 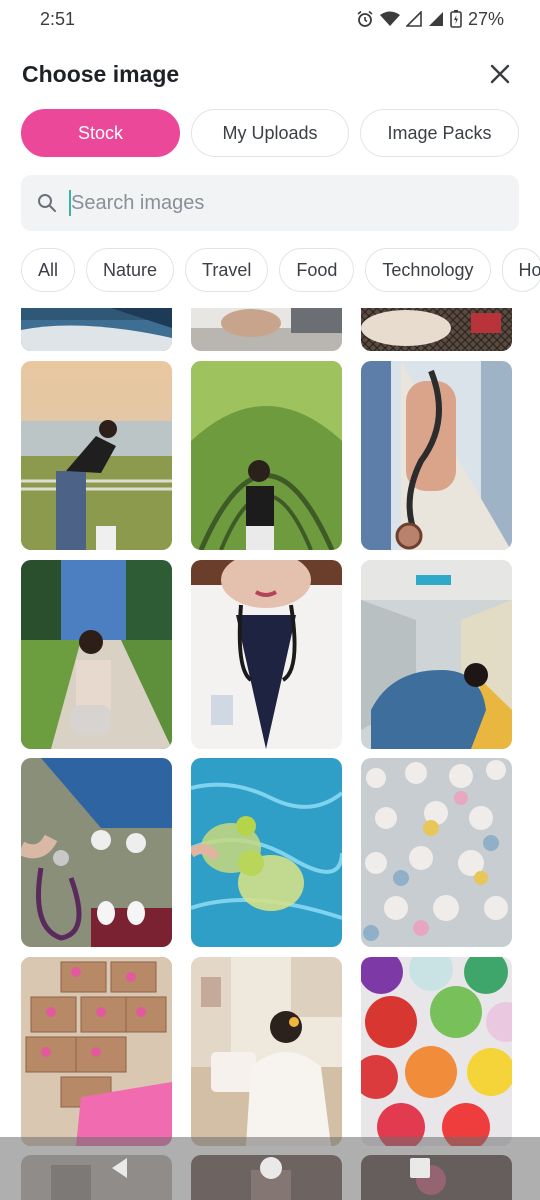 I want to click on home-icon, so click(x=271, y=1168).